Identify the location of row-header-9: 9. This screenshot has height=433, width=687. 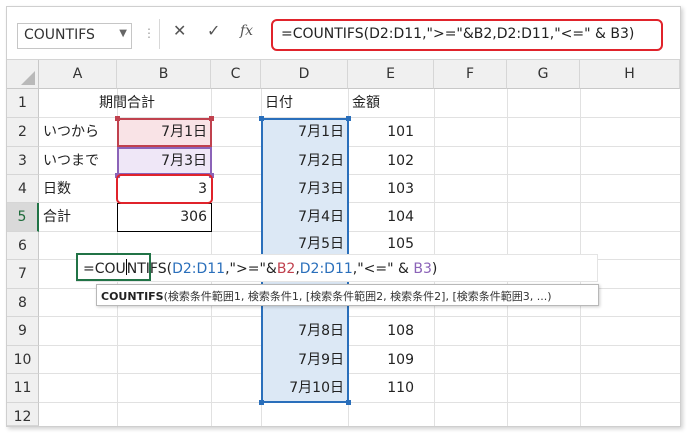
(23, 331).